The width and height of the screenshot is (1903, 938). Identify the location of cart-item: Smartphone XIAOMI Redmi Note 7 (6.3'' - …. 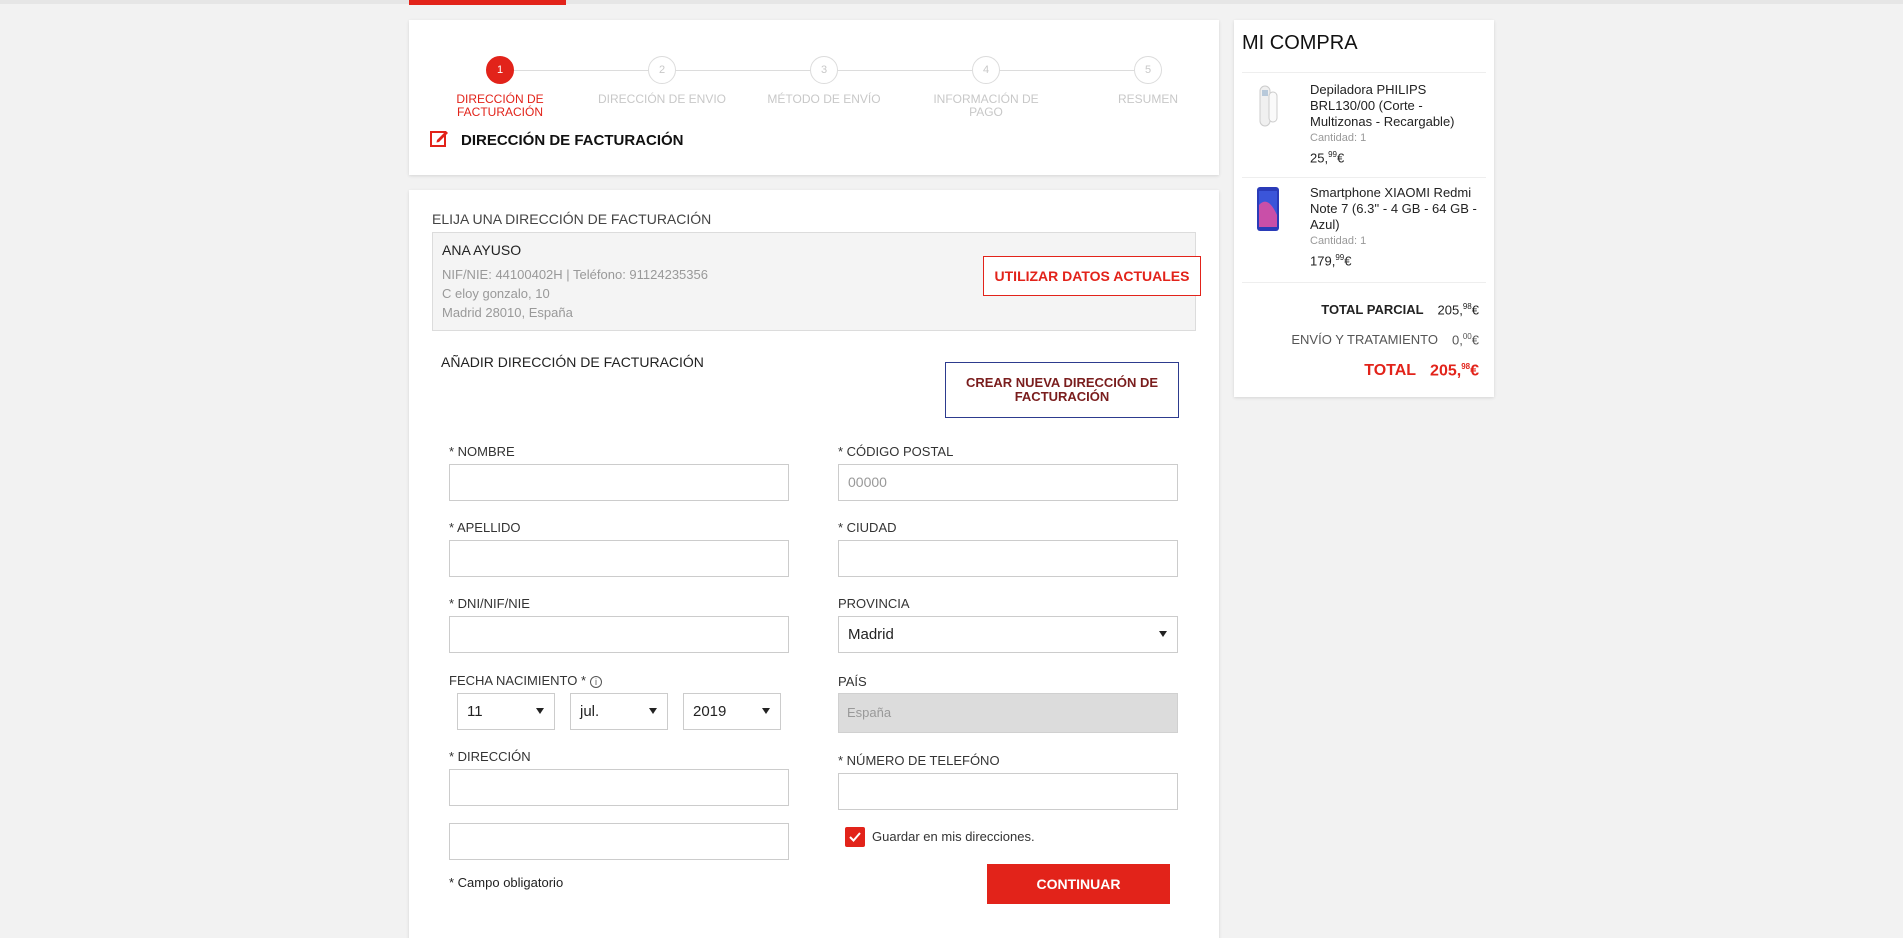
(1364, 232).